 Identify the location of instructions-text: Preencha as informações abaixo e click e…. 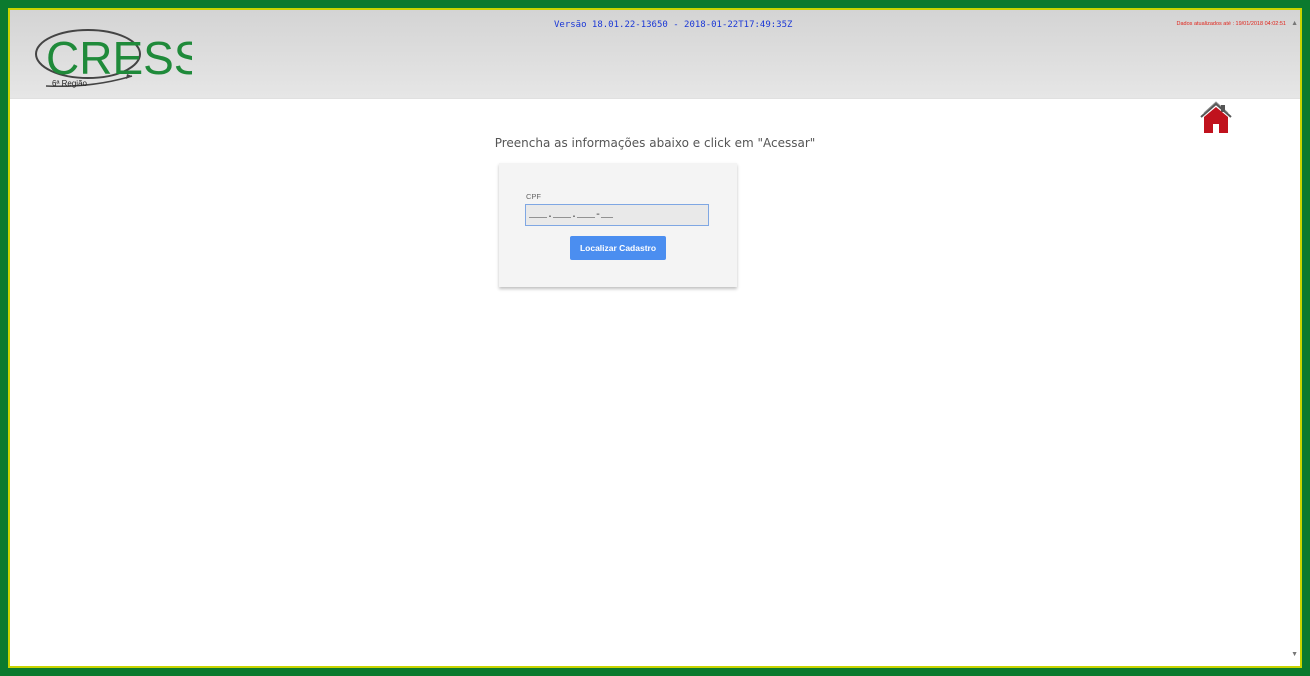
(655, 143).